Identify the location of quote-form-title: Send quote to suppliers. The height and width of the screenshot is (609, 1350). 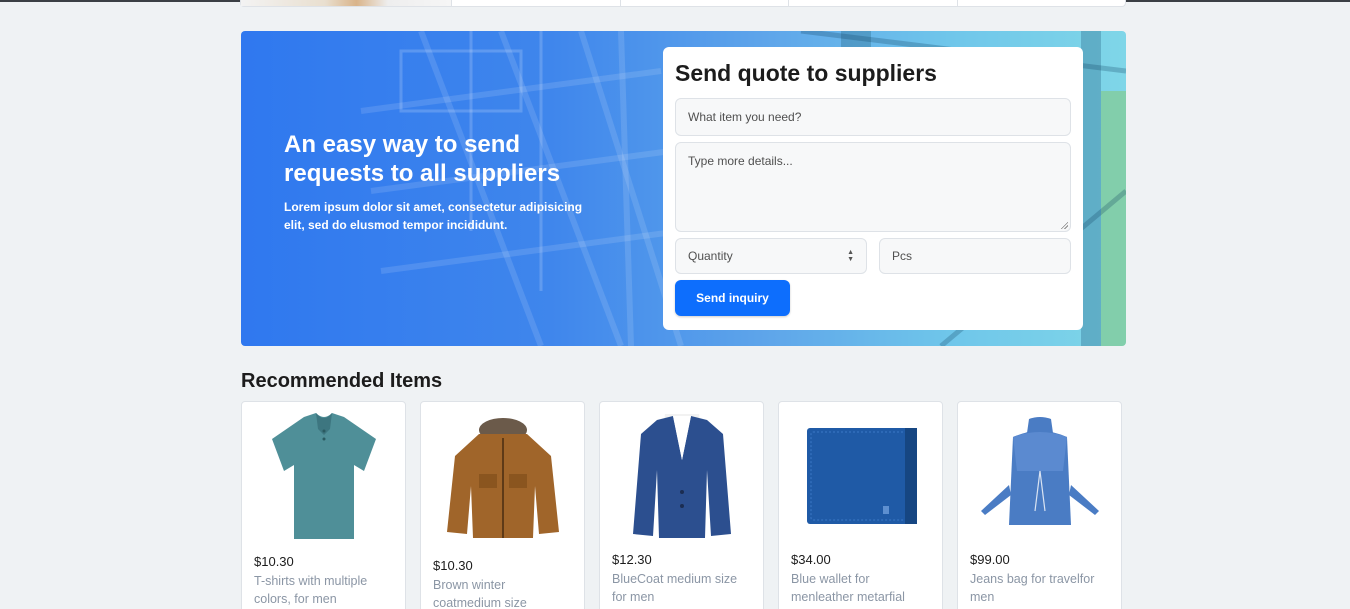
(806, 73).